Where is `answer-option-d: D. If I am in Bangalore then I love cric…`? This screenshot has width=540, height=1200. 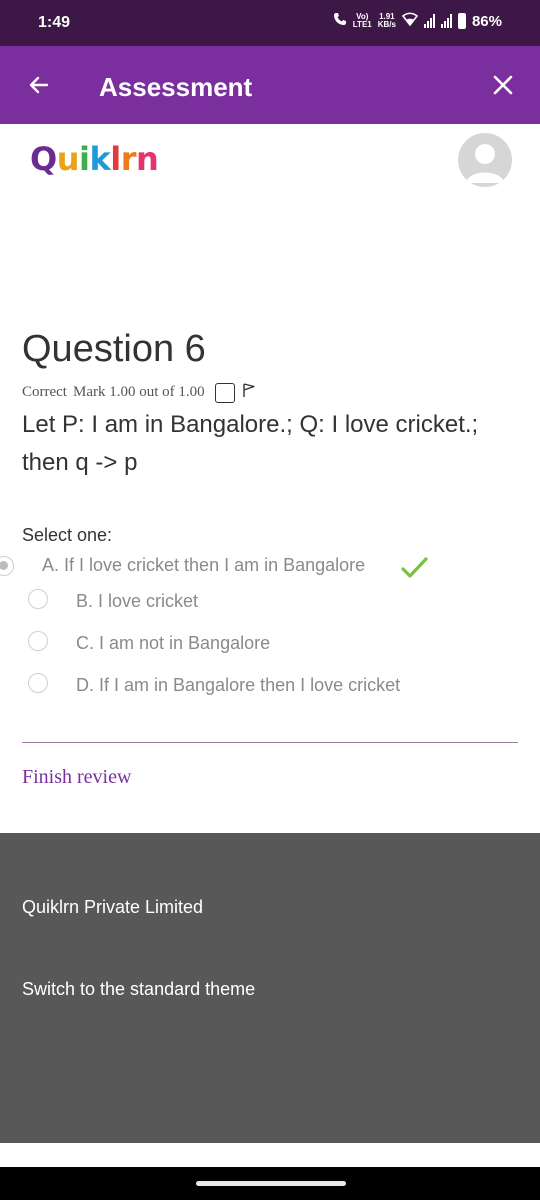 answer-option-d: D. If I am in Bangalore then I love cric… is located at coordinates (270, 686).